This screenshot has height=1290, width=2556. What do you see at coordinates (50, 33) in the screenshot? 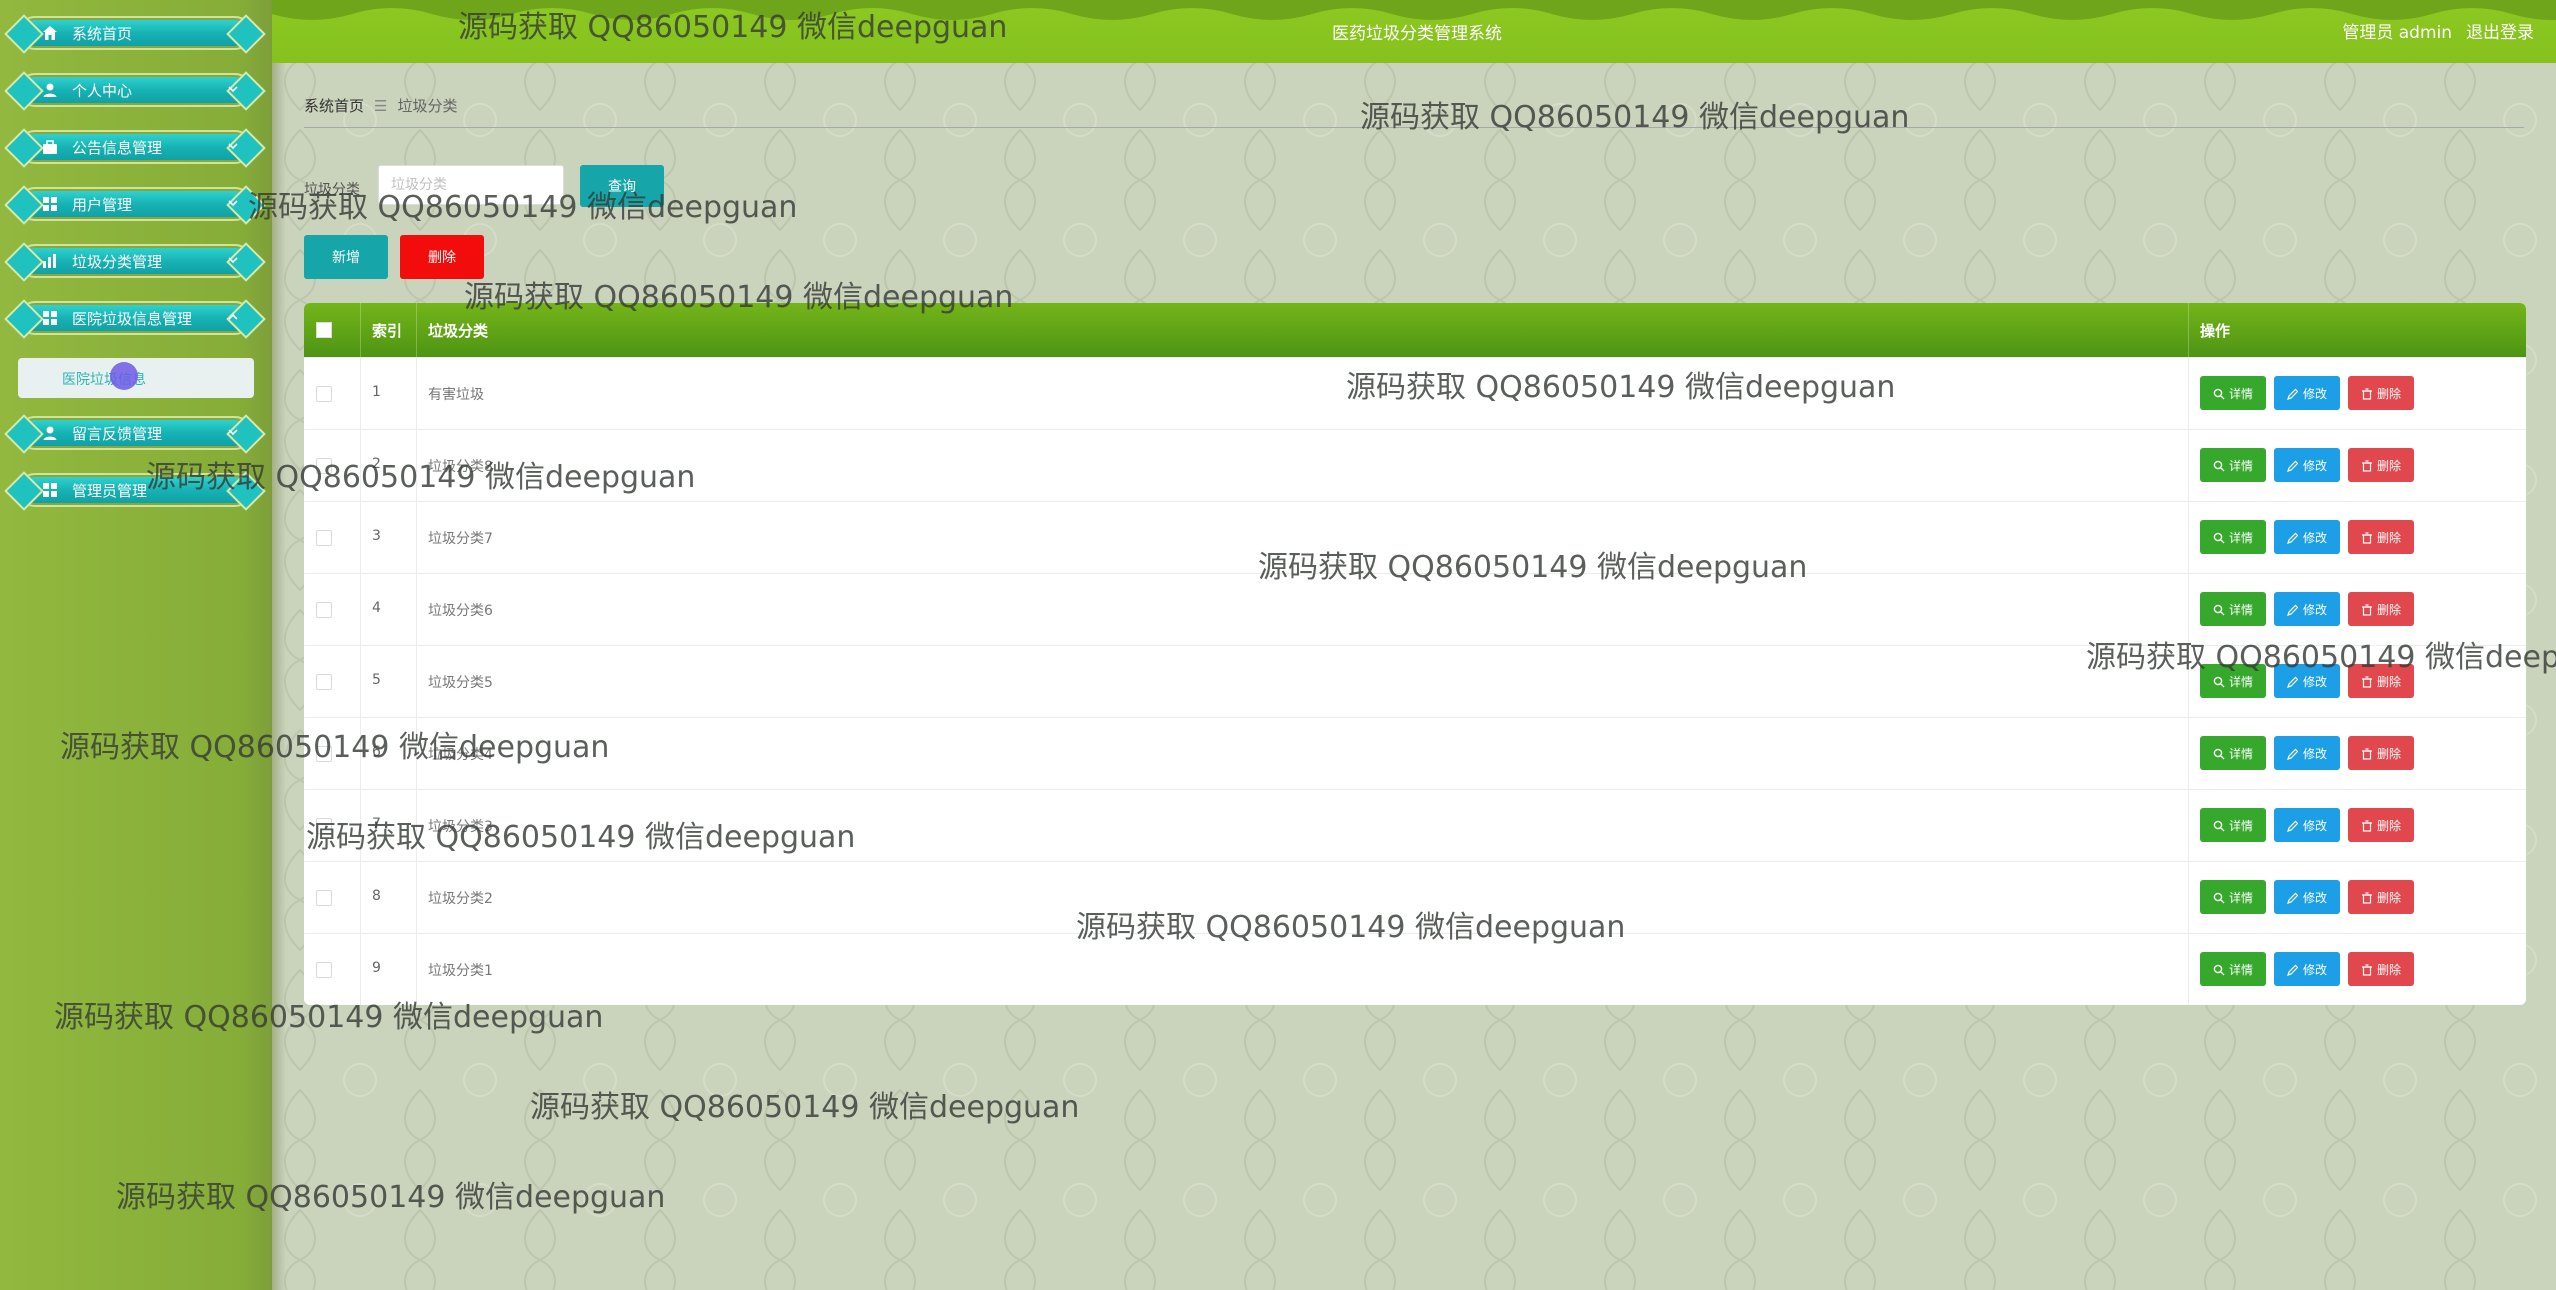
I see `home-icon` at bounding box center [50, 33].